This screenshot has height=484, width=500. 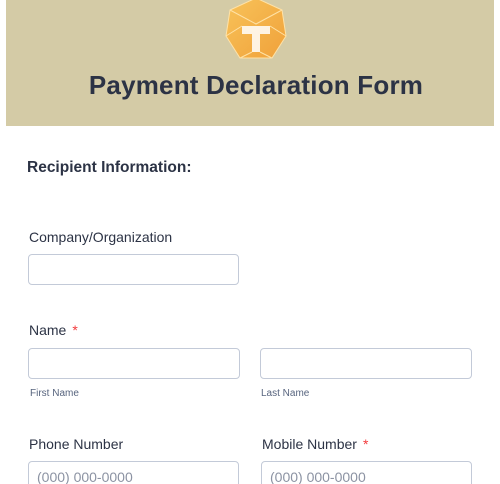 I want to click on shield-emblem-icon, so click(x=256, y=29).